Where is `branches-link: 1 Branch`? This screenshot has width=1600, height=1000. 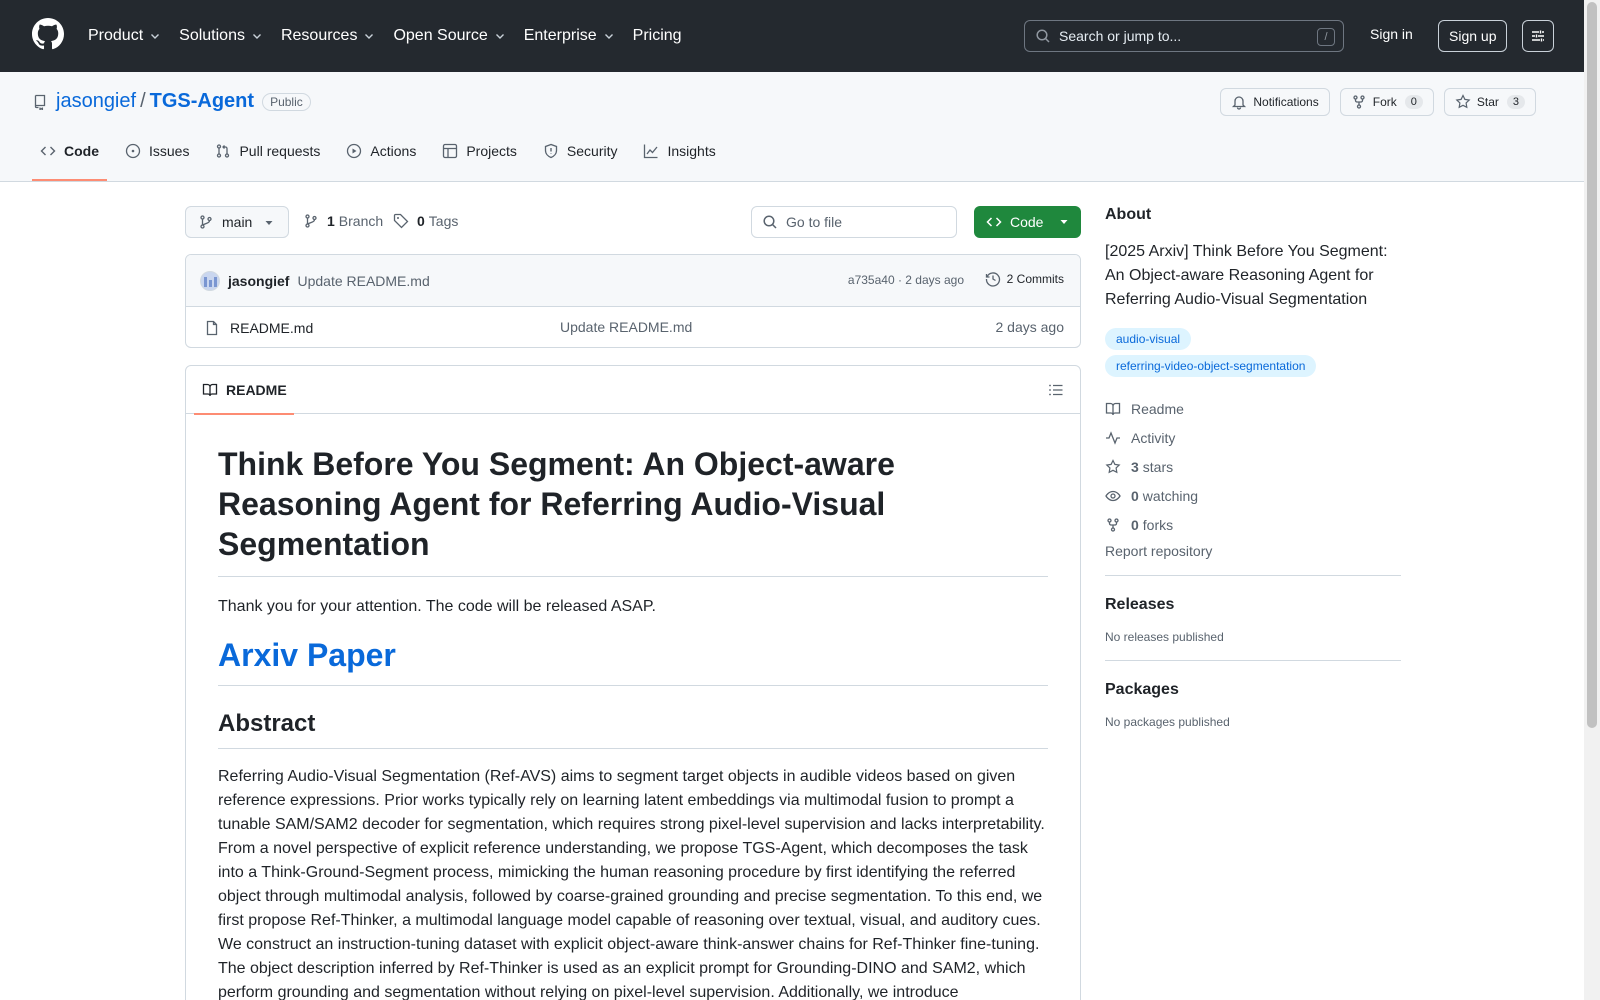 branches-link: 1 Branch is located at coordinates (343, 221).